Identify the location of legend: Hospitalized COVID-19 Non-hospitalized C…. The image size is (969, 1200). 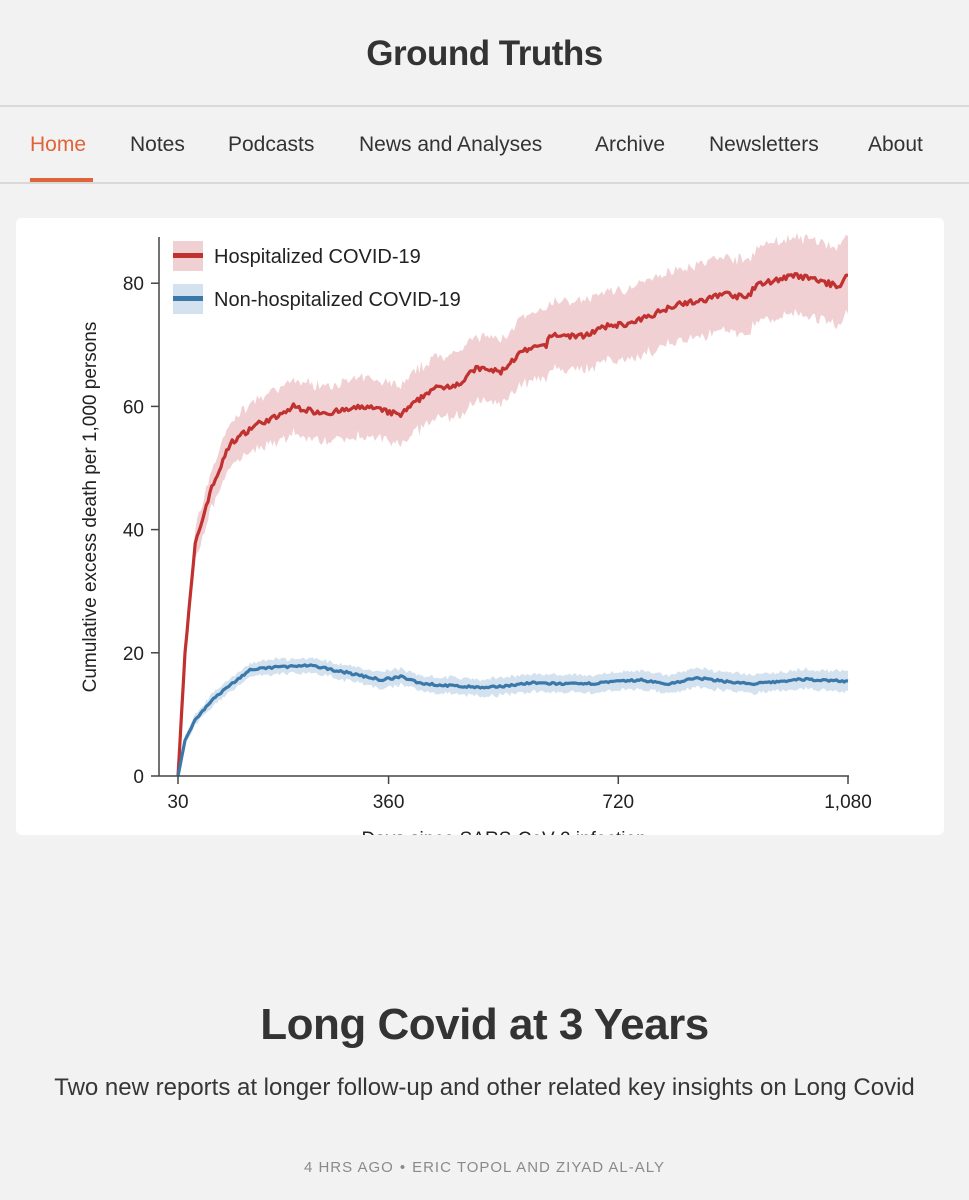
(317, 277).